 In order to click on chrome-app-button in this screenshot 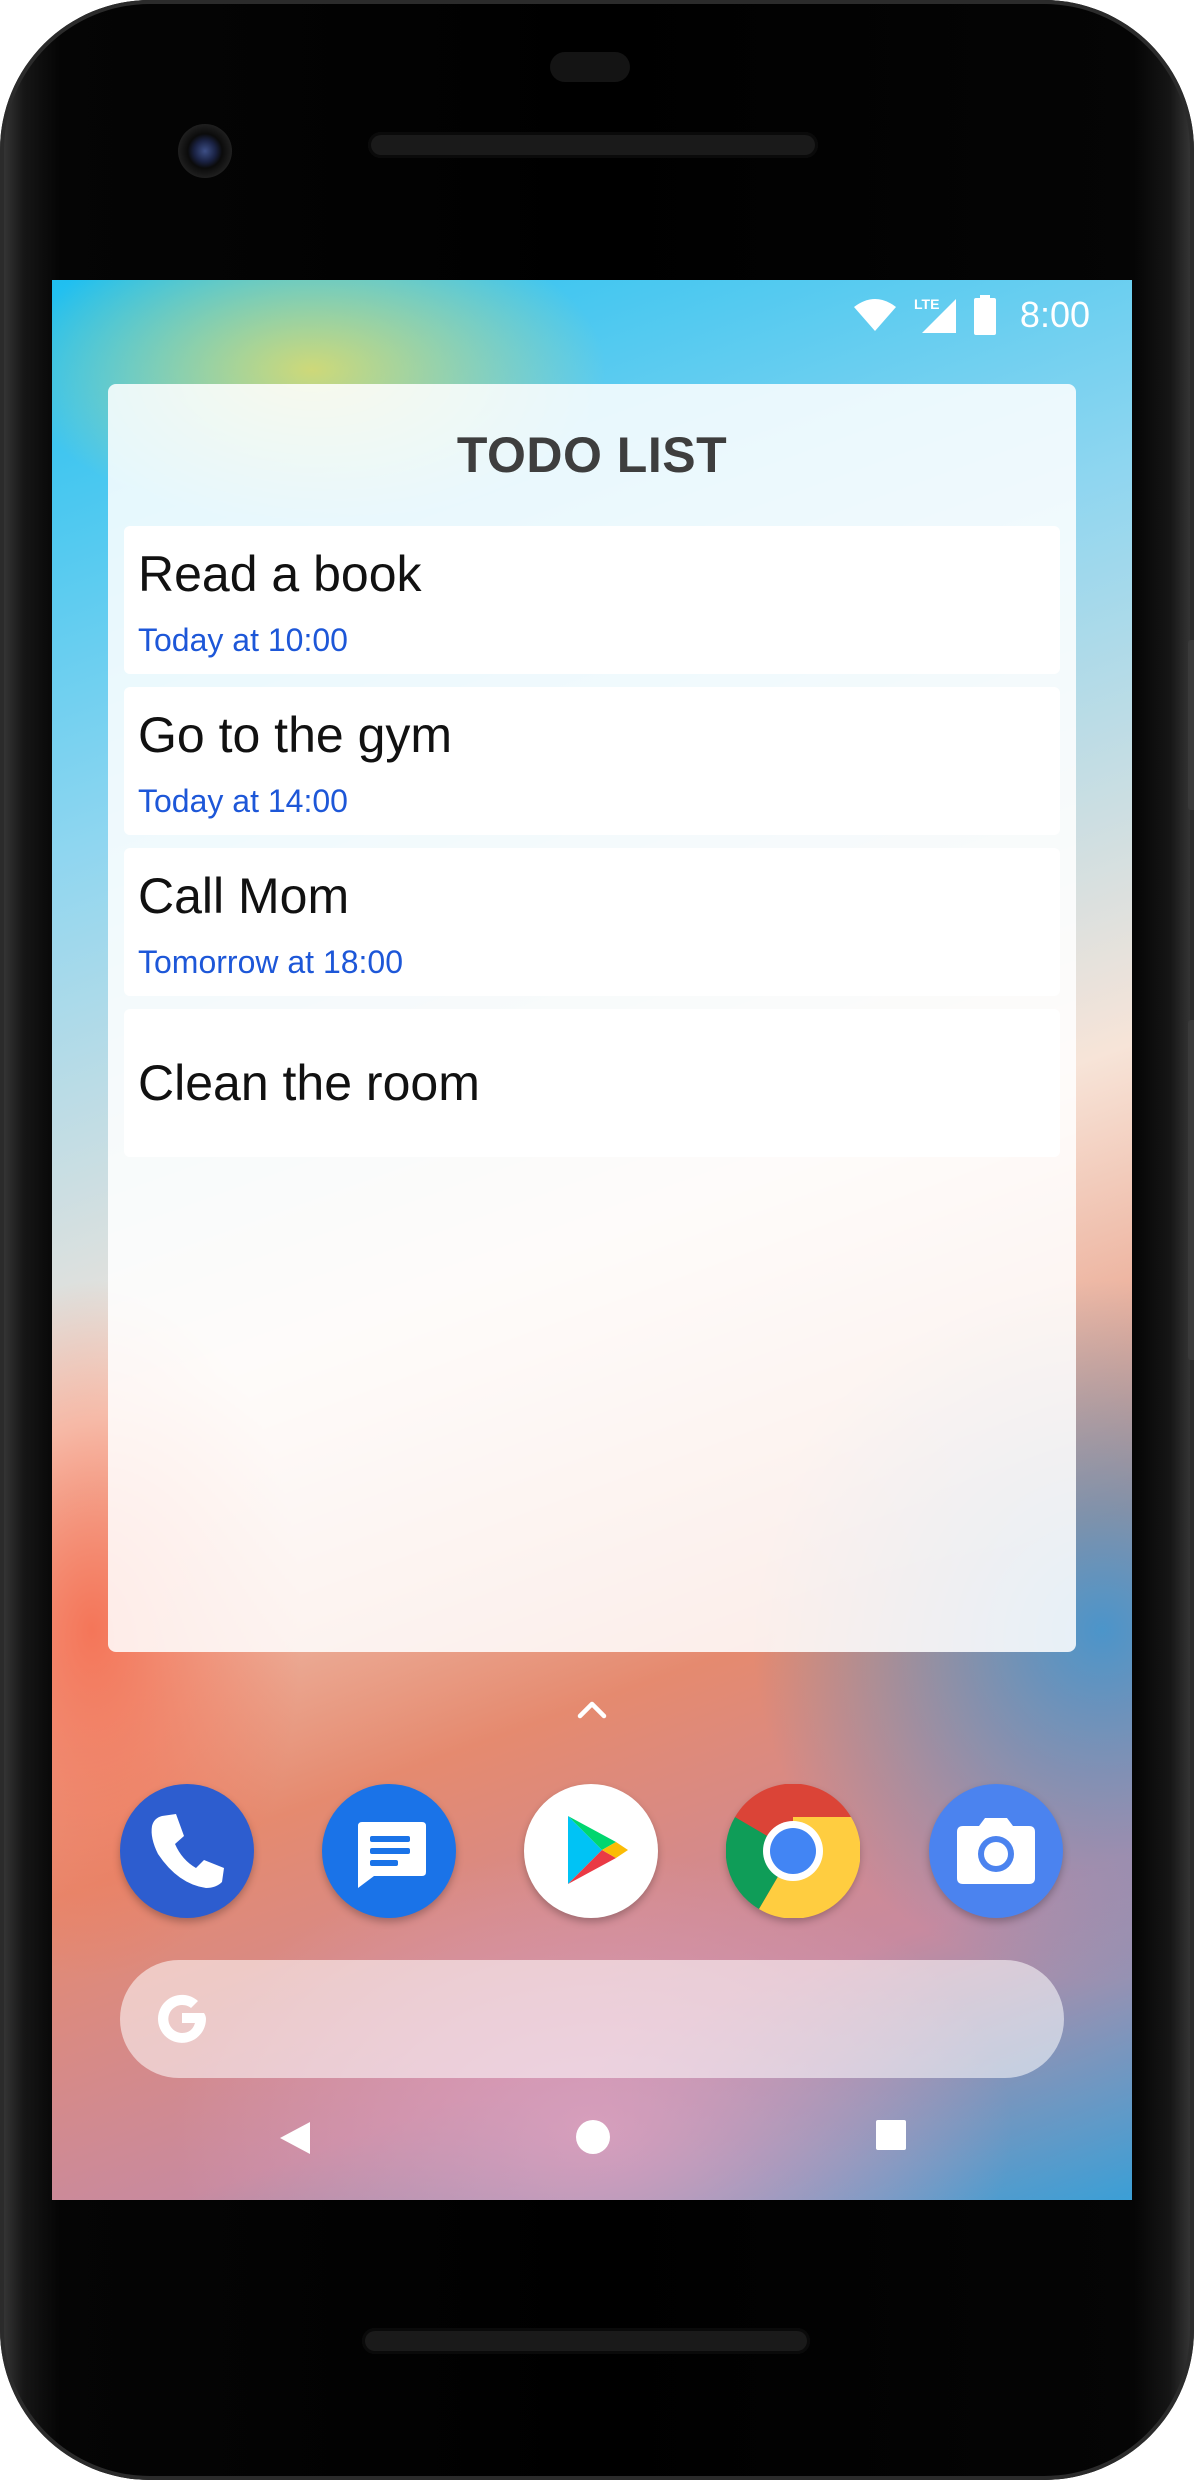, I will do `click(793, 1851)`.